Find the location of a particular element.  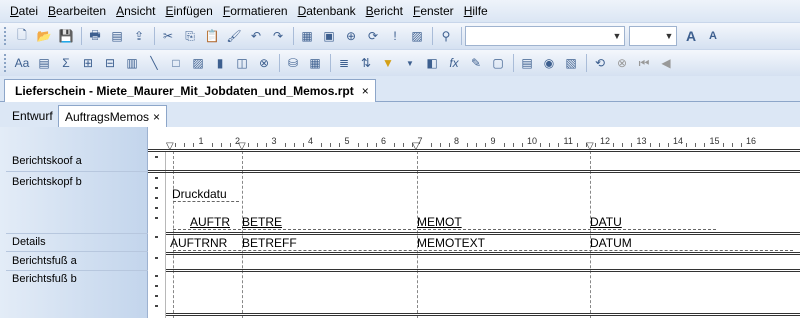

copy-icon: ⎘ is located at coordinates (190, 36).